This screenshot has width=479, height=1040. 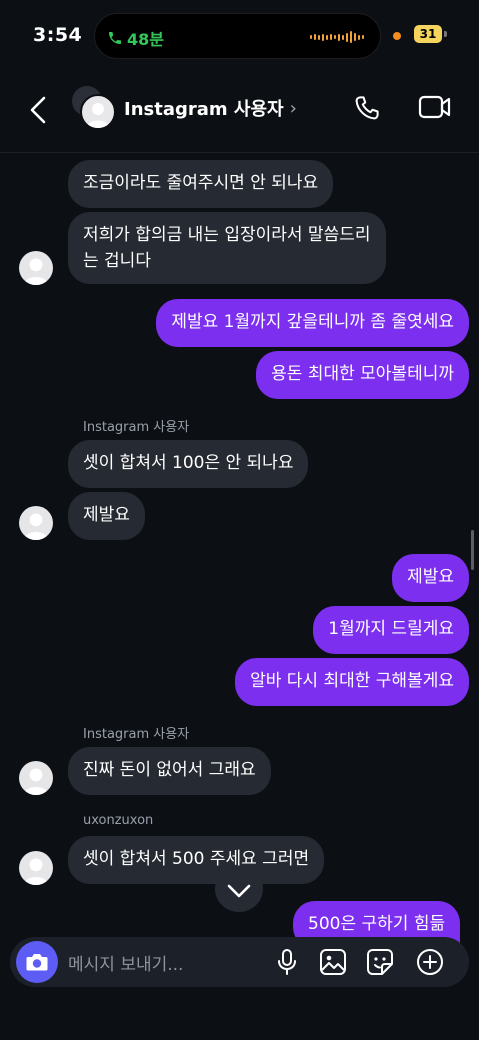 I want to click on battery-icon: 31, so click(x=428, y=34).